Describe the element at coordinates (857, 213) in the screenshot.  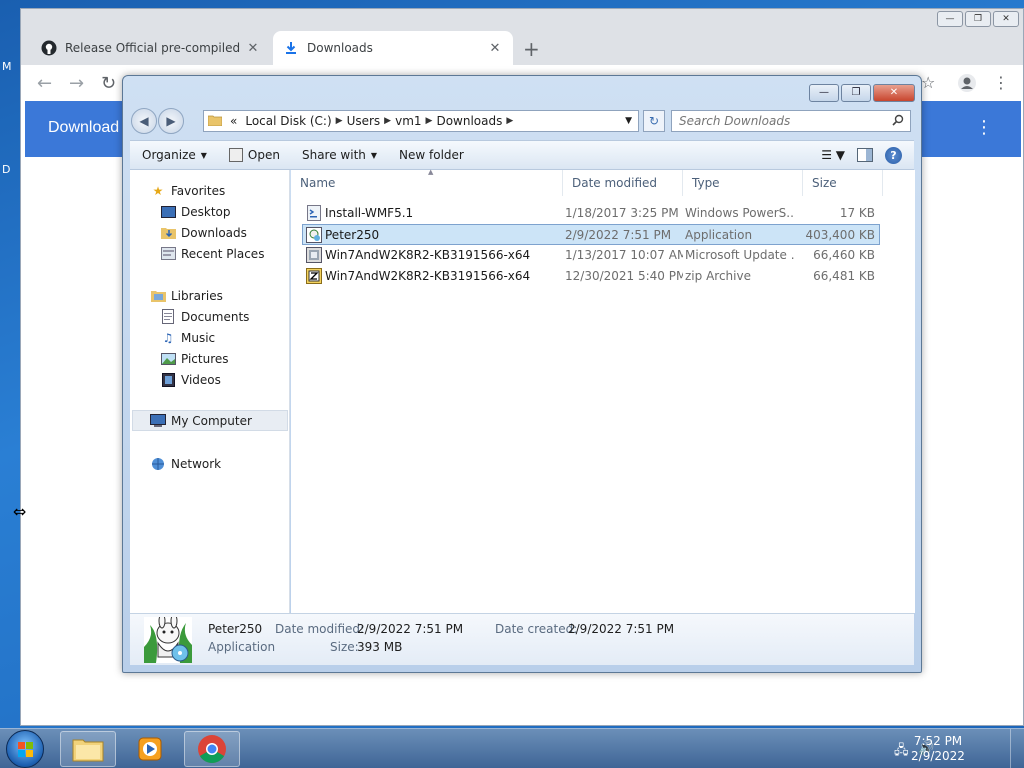
I see `file-size: 17 KB` at that location.